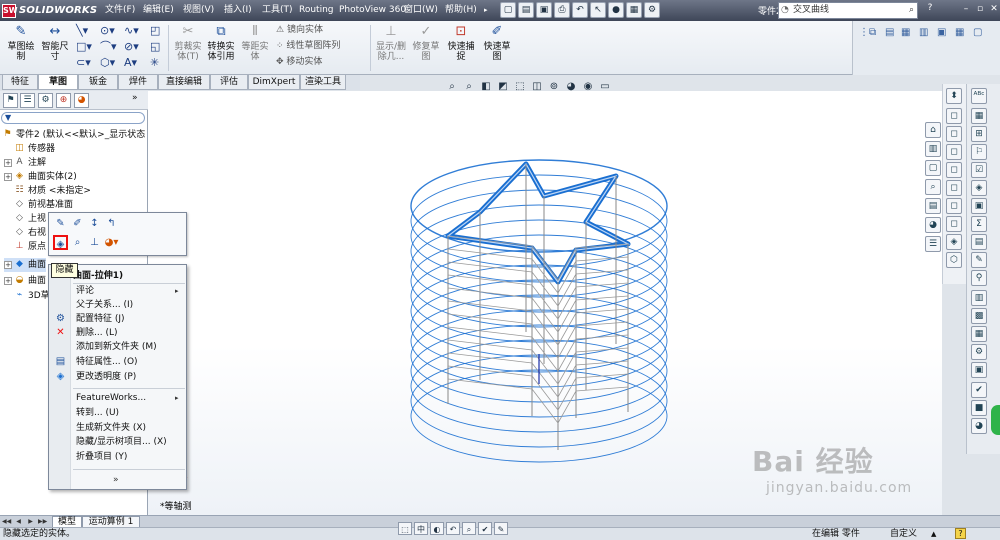  Describe the element at coordinates (106, 377) in the screenshot. I see `menu-item-change-transparency: 更改透明度 (P)` at that location.